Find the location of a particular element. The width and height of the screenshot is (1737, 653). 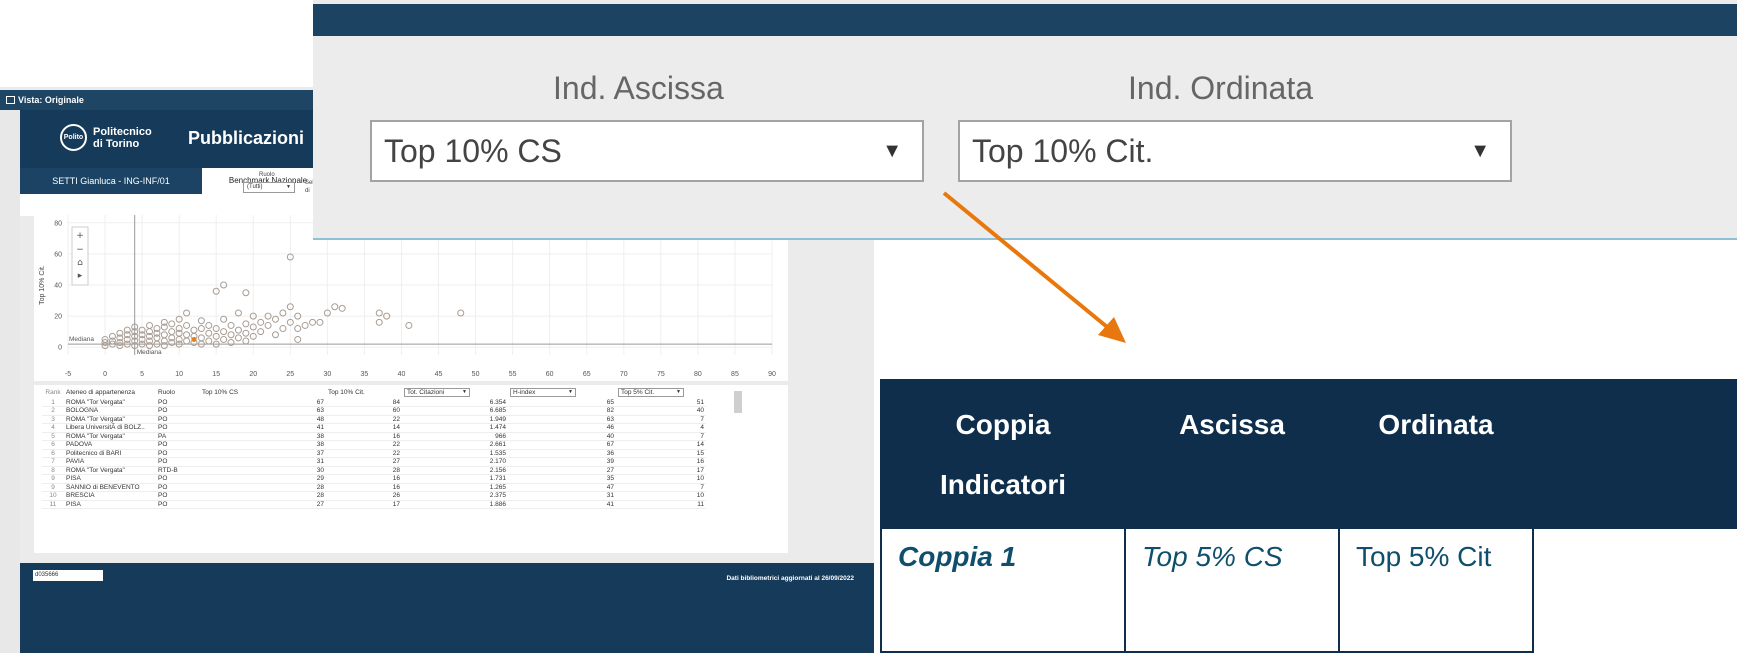

pair-ascissa: Top 5% CS is located at coordinates (1232, 591).